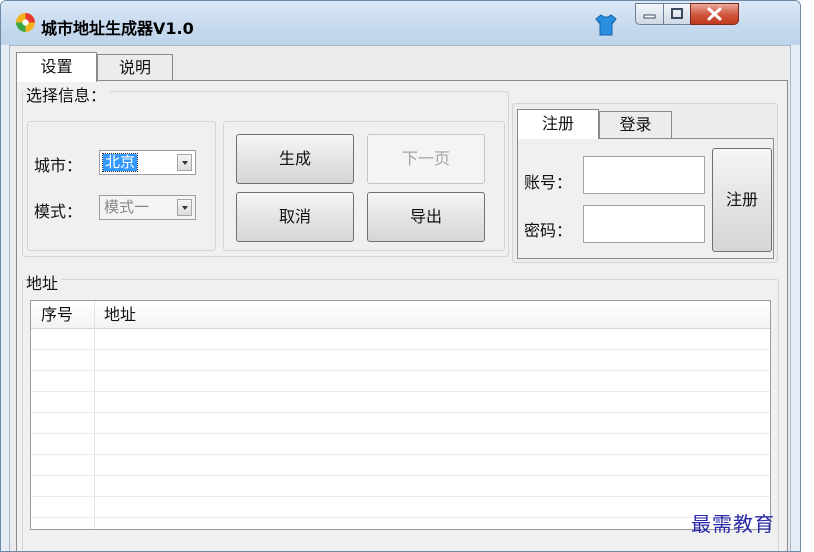 This screenshot has width=814, height=552. I want to click on minimize-icon, so click(649, 16).